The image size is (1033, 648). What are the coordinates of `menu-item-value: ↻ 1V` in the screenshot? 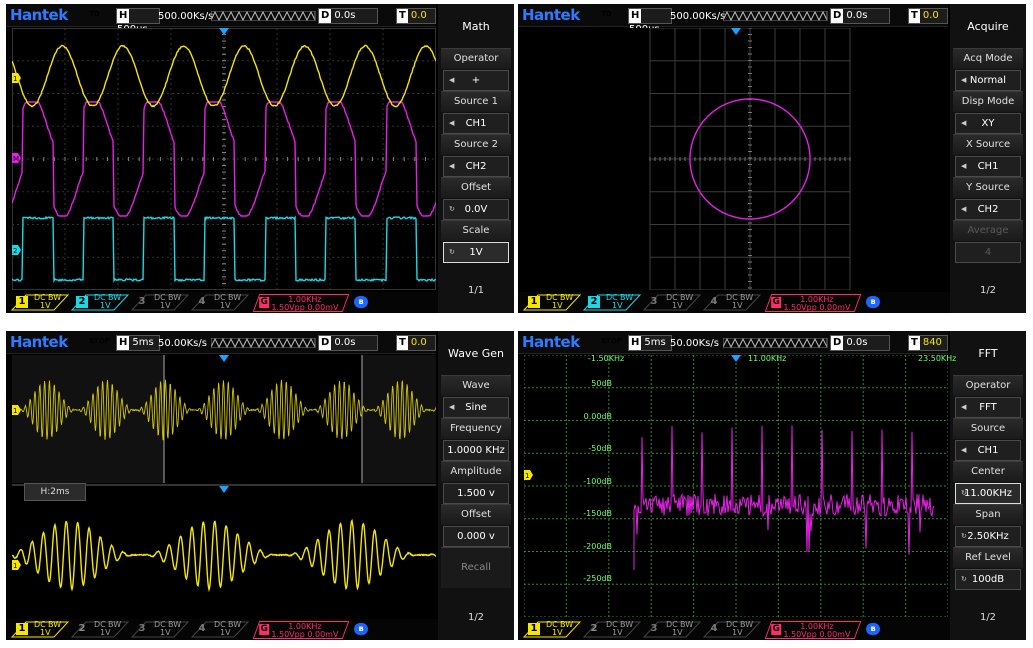 It's located at (476, 252).